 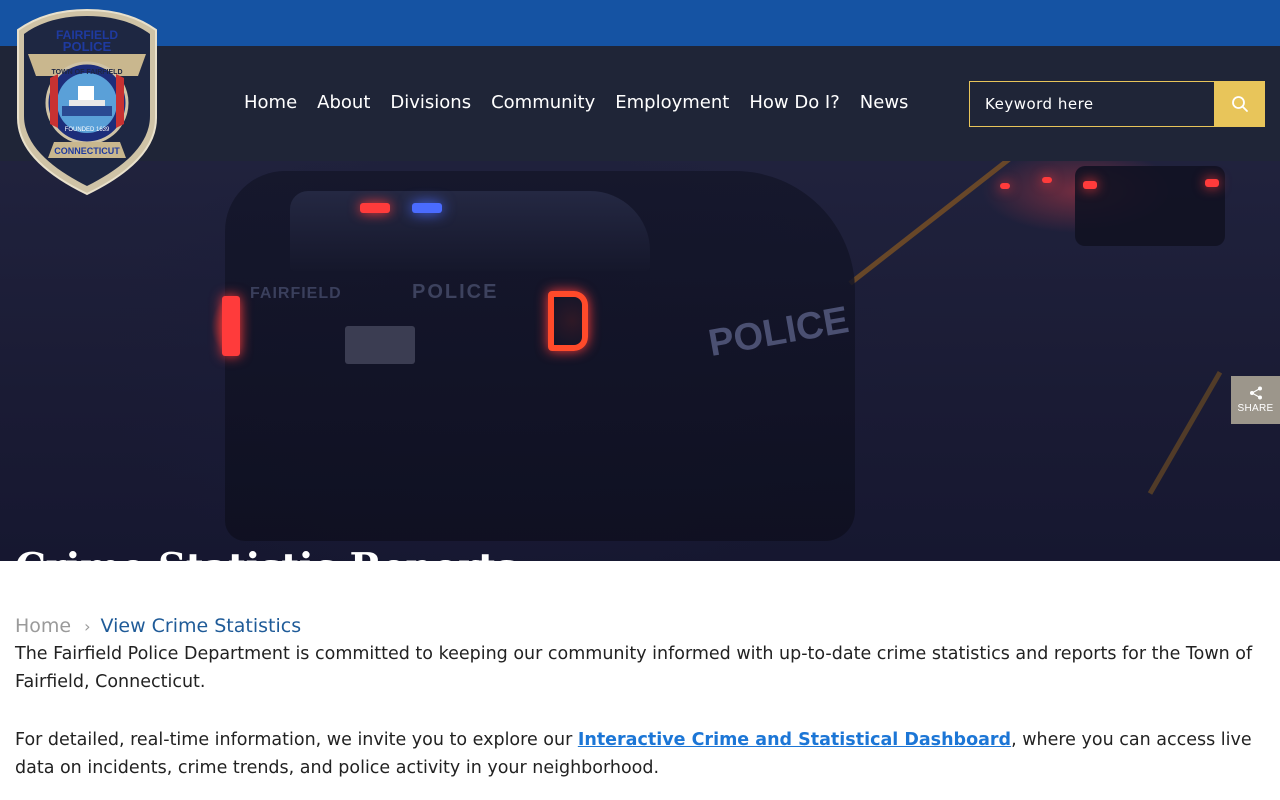 I want to click on car-rear-brand-text: FAIRFIELD, so click(x=296, y=293).